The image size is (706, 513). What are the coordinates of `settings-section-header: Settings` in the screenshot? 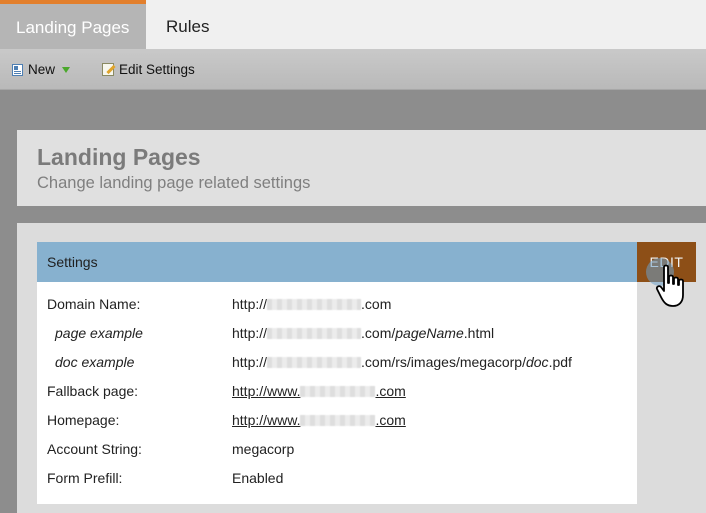 It's located at (337, 262).